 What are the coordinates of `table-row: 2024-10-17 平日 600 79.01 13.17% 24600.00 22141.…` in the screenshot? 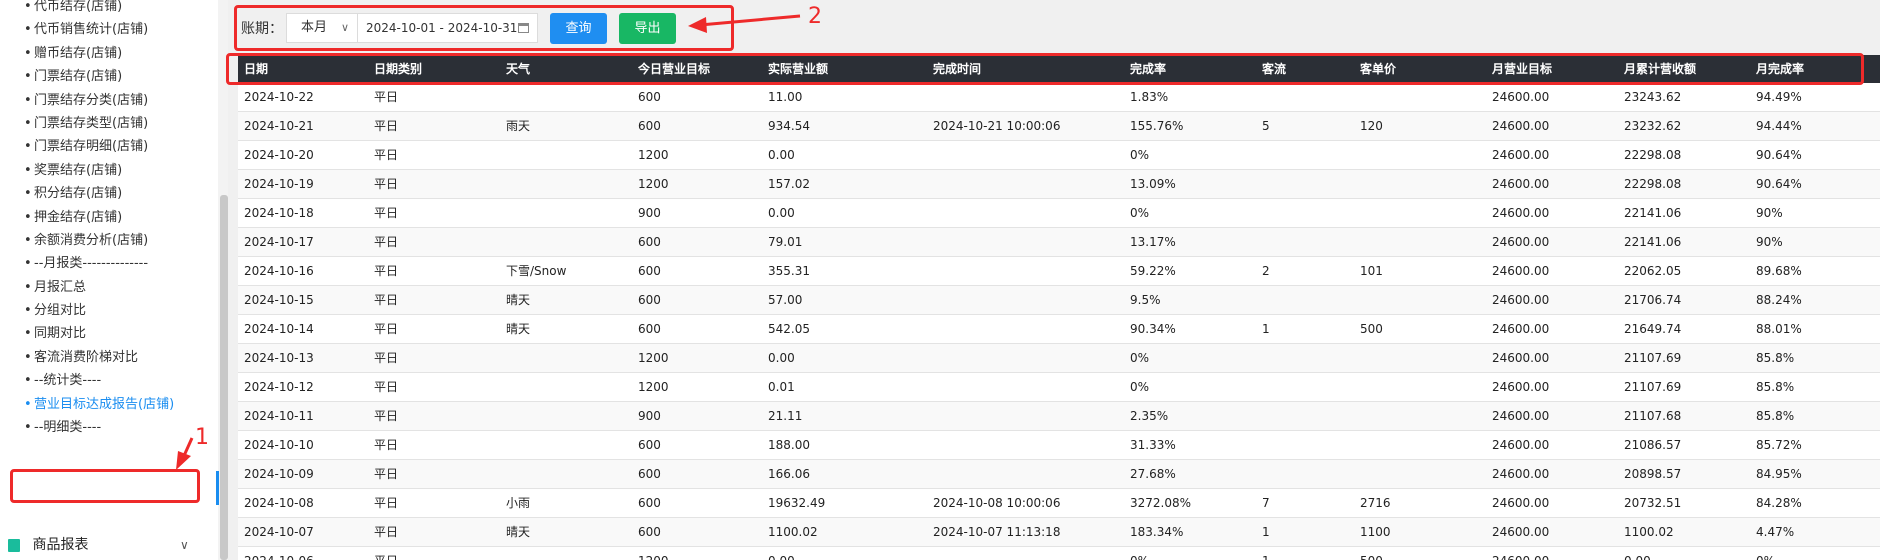 It's located at (1059, 242).